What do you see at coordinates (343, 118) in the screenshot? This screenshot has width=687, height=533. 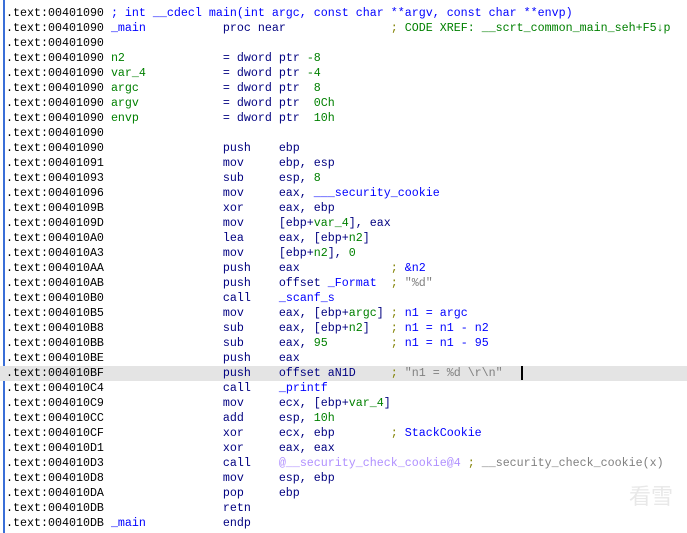 I see `disassembly-line: .text:00401090 envp = dword ptr 10h` at bounding box center [343, 118].